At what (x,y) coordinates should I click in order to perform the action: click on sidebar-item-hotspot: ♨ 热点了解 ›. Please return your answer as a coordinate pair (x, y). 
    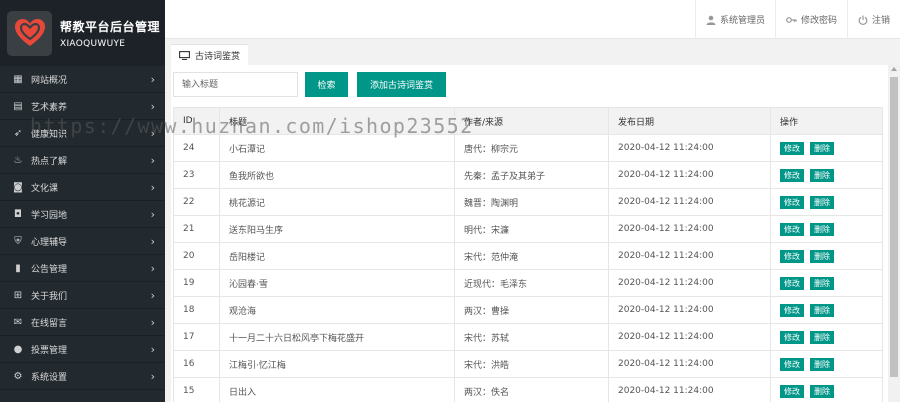
    Looking at the image, I should click on (82, 160).